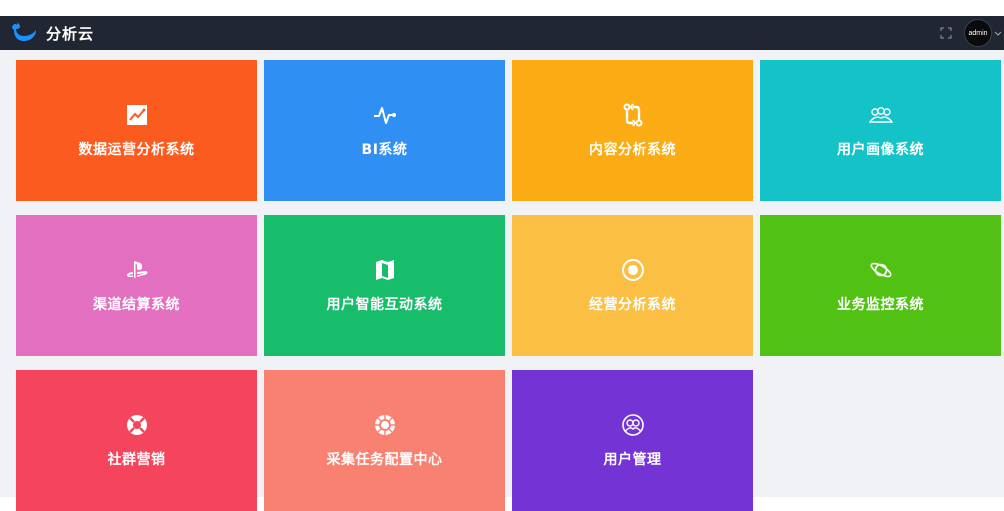 This screenshot has width=1004, height=511. What do you see at coordinates (632, 149) in the screenshot?
I see `tile-label: 内容分析系统` at bounding box center [632, 149].